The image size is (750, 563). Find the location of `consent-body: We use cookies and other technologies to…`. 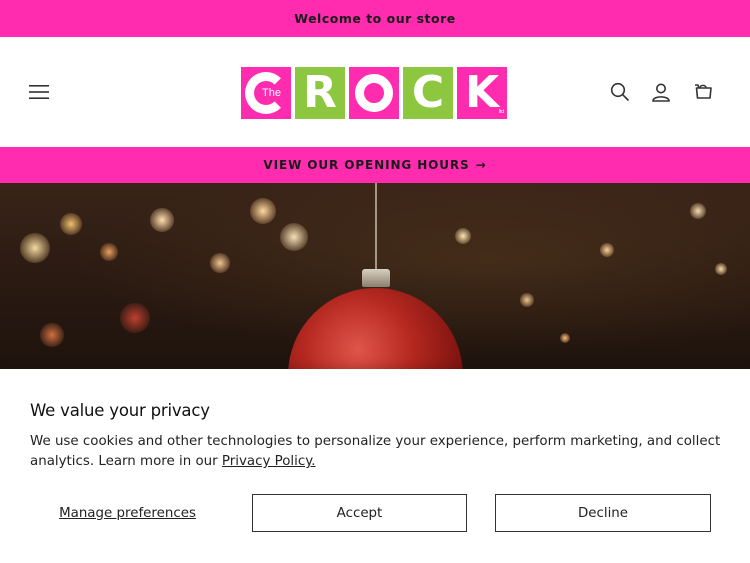

consent-body: We use cookies and other technologies to… is located at coordinates (380, 452).